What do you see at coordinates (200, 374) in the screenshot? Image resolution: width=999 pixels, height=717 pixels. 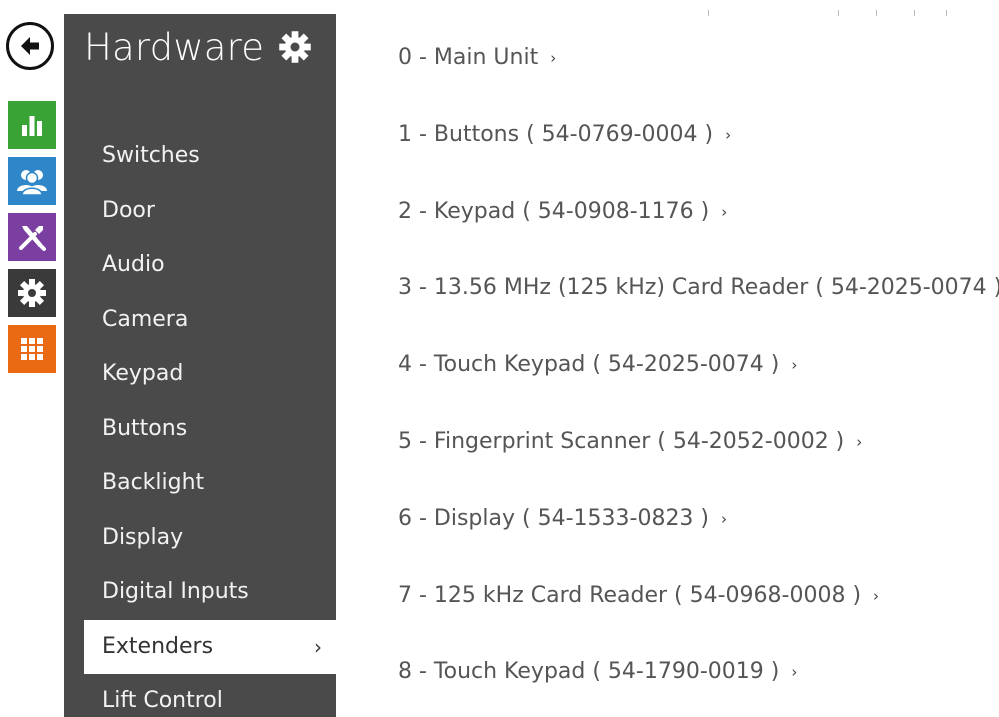 I see `sidebar-item-keypad: Keypad` at bounding box center [200, 374].